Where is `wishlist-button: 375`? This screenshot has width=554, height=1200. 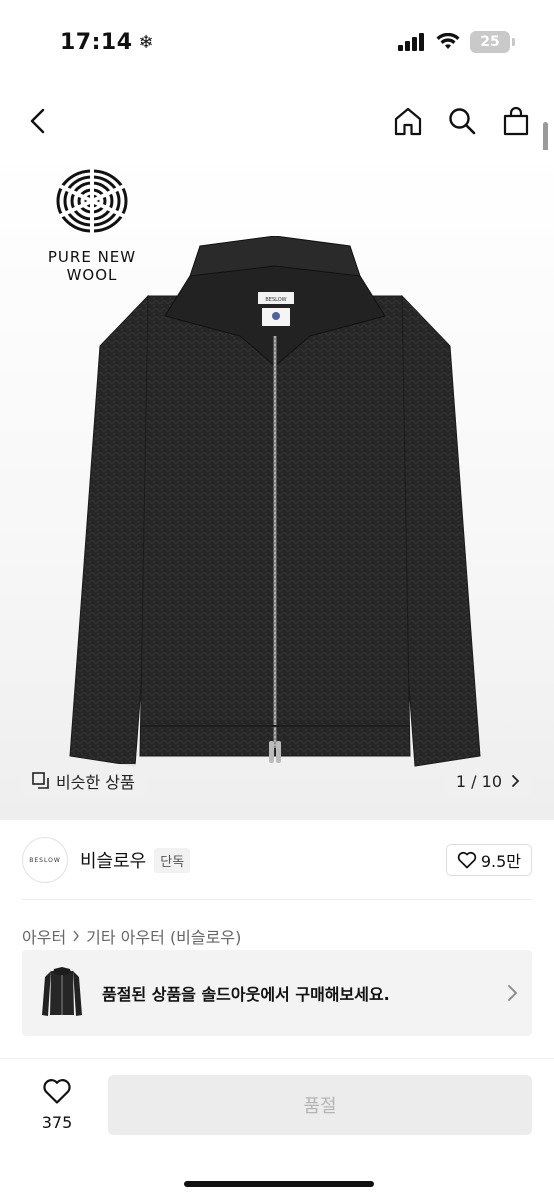
wishlist-button: 375 is located at coordinates (57, 1104).